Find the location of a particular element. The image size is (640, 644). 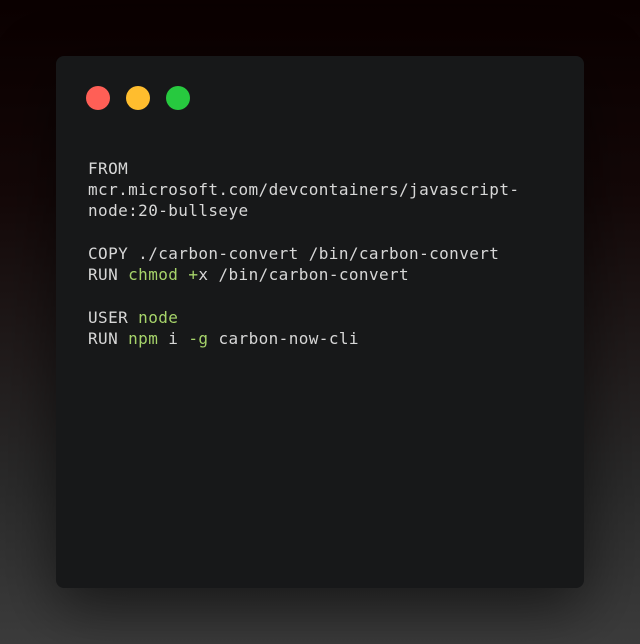

minimize-dot-icon is located at coordinates (138, 98).